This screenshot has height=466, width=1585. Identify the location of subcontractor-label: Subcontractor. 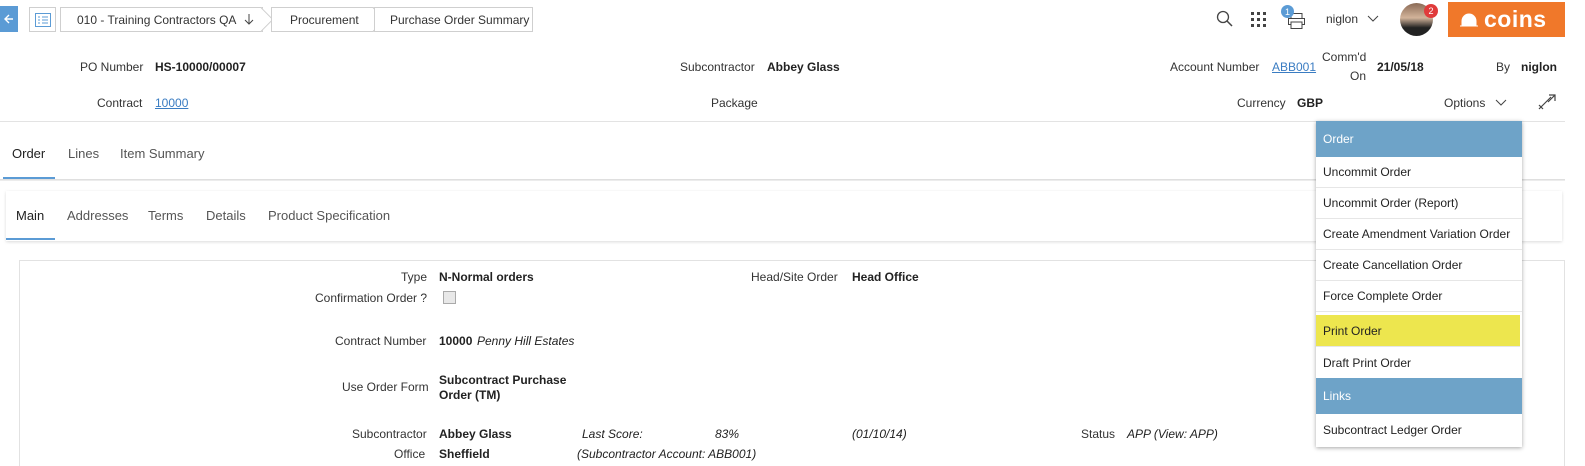
(717, 67).